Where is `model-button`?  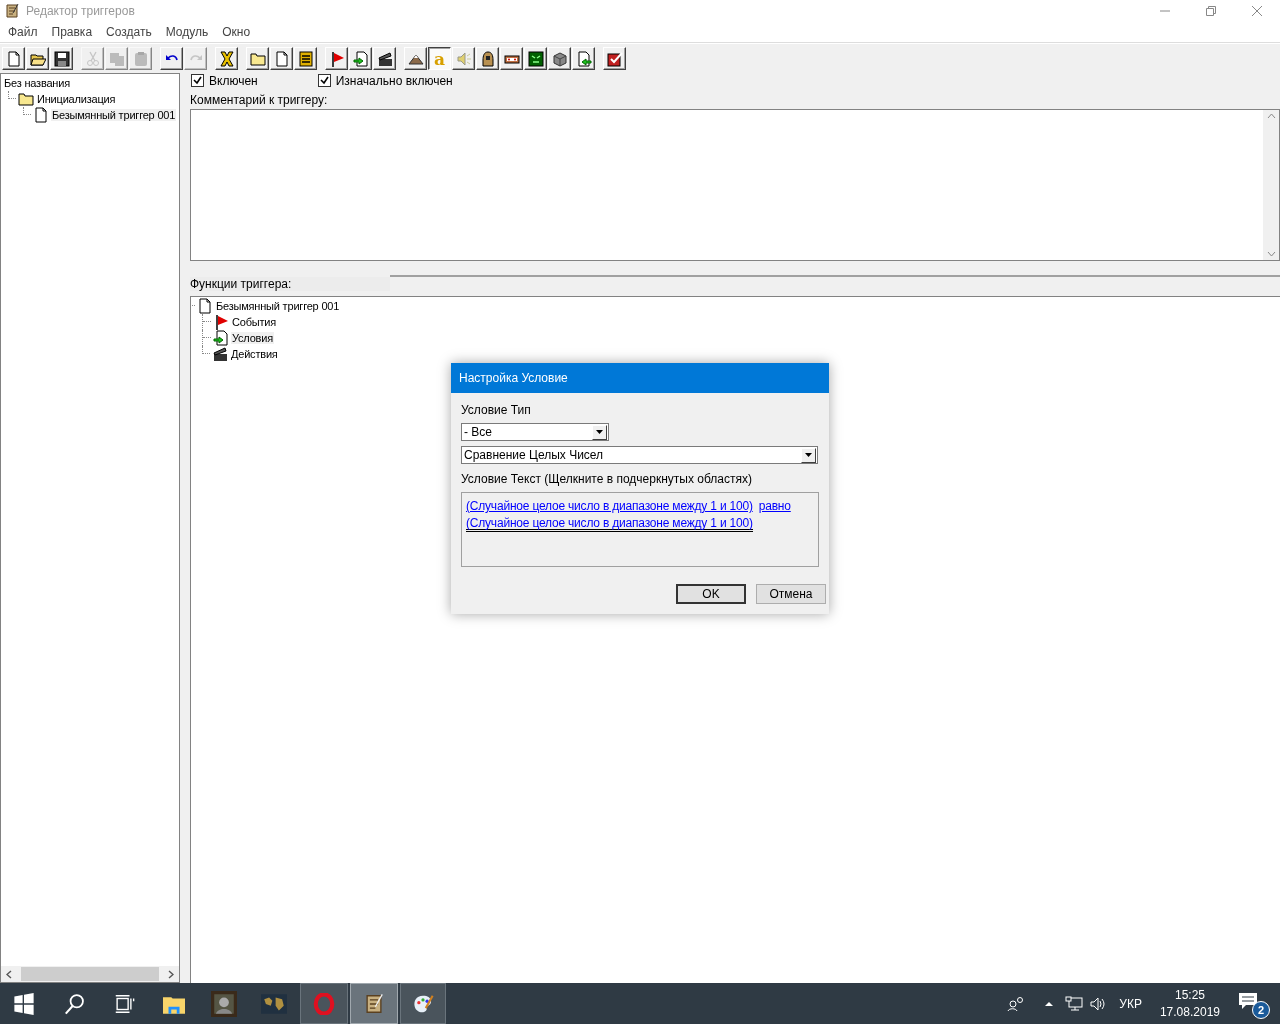 model-button is located at coordinates (535, 59).